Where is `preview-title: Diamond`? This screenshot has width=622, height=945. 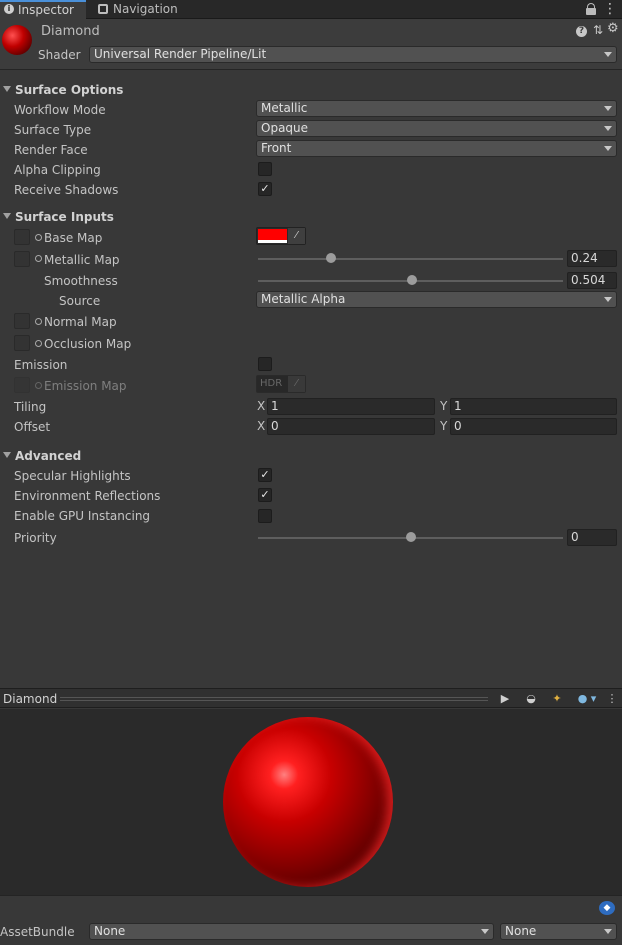 preview-title: Diamond is located at coordinates (30, 699).